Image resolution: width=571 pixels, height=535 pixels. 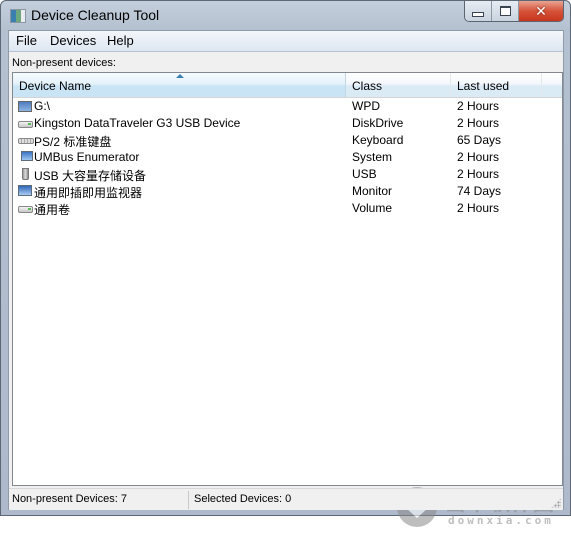 I want to click on list-row: G:\ WPD 2 Hours, so click(x=287, y=106).